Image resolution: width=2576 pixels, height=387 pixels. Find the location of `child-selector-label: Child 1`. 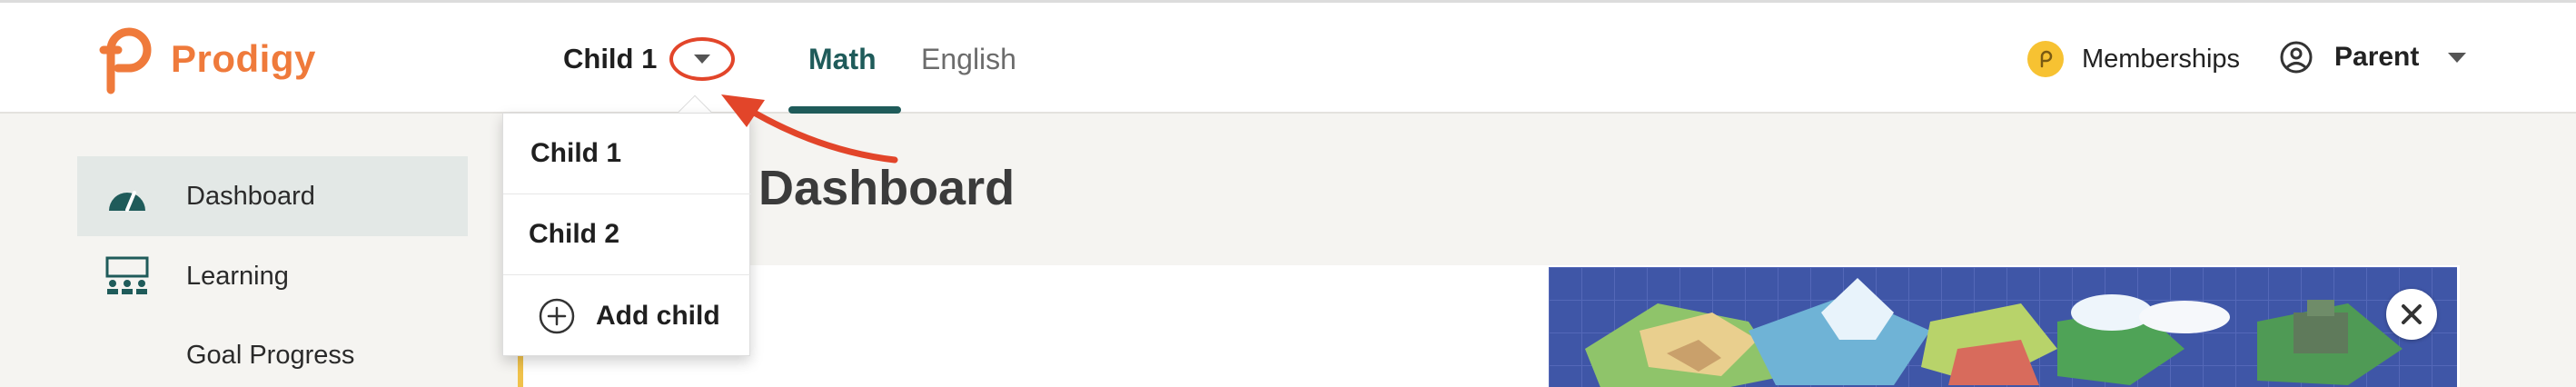

child-selector-label: Child 1 is located at coordinates (610, 58).